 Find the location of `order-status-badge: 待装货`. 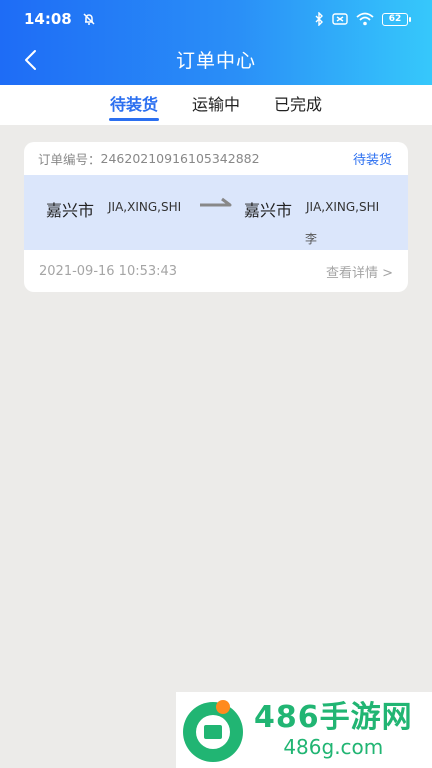

order-status-badge: 待装货 is located at coordinates (372, 160).